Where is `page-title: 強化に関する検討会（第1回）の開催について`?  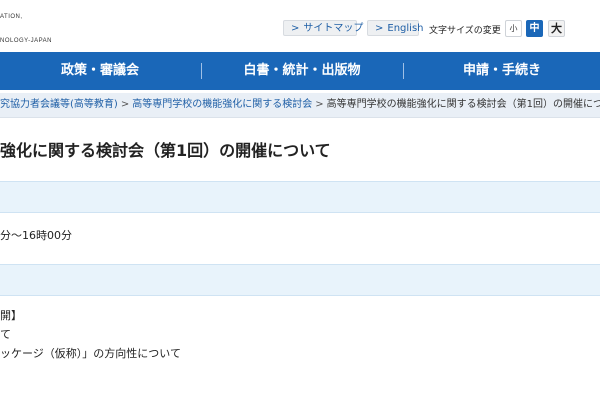
page-title: 強化に関する検討会（第1回）の開催について is located at coordinates (165, 150).